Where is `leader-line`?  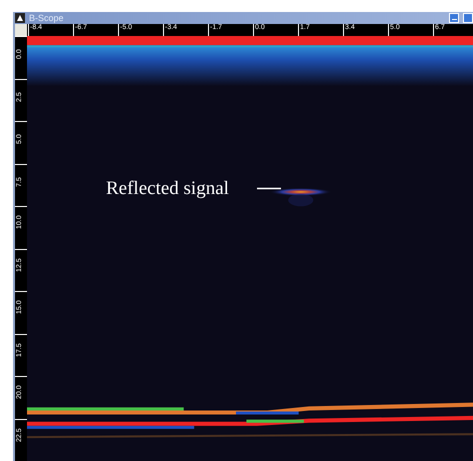
leader-line is located at coordinates (269, 188).